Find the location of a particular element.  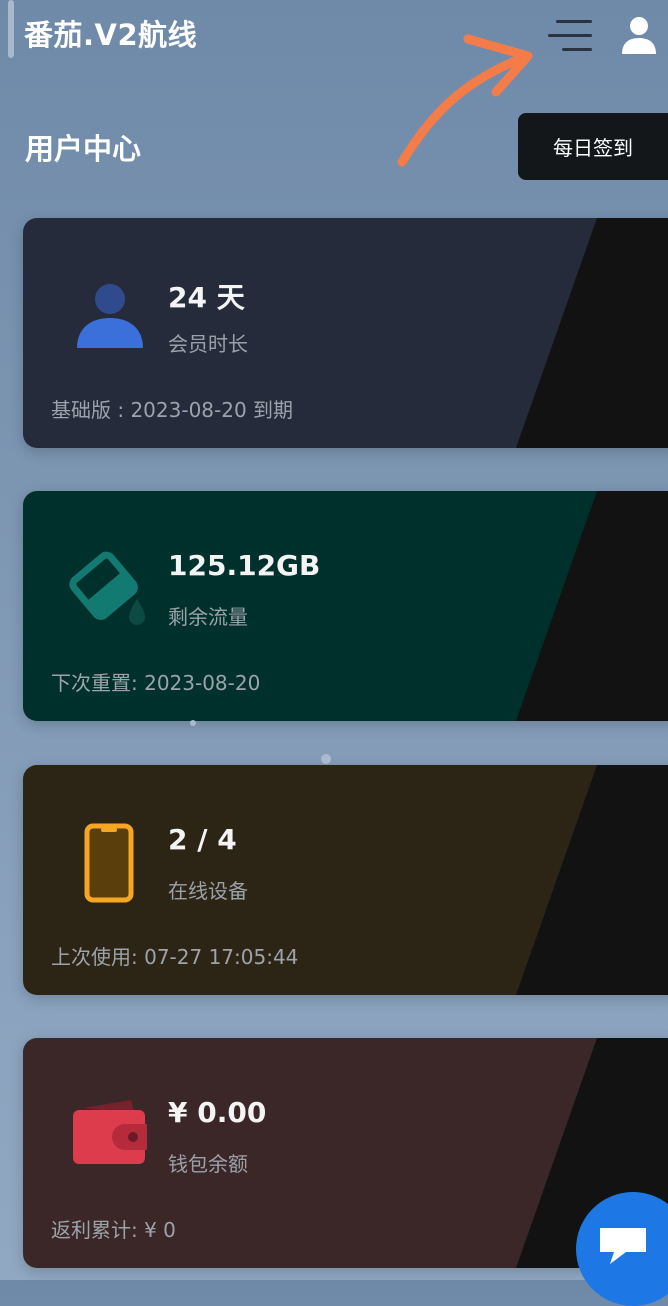

wallet-icon is located at coordinates (110, 1132).